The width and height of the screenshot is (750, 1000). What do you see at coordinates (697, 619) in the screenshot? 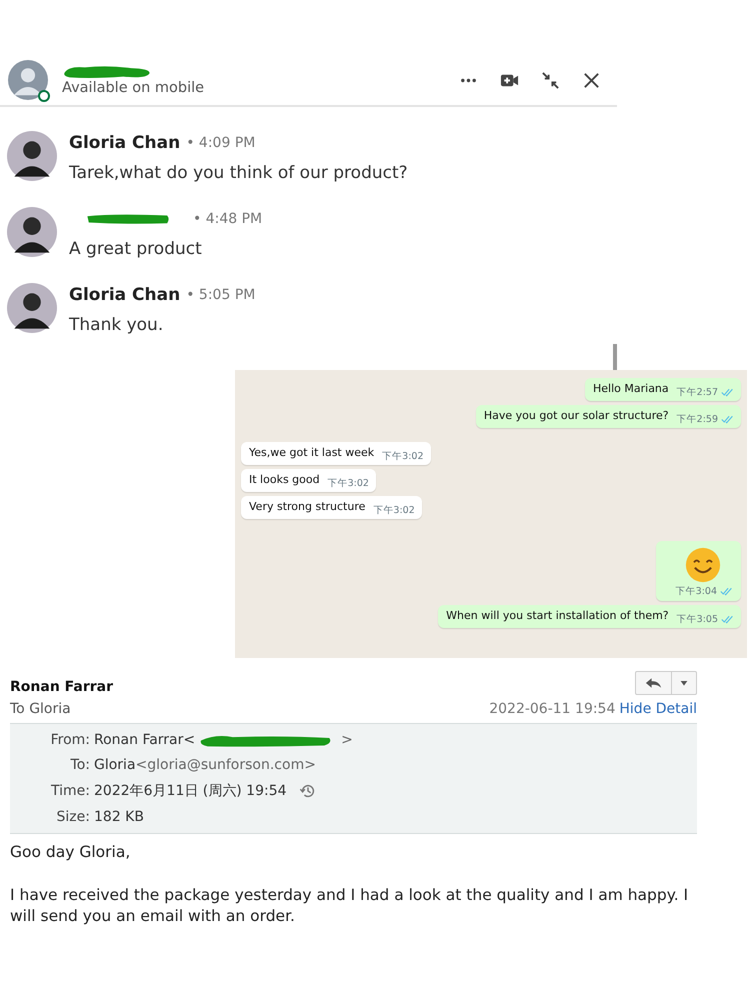
I see `message-time: 下午3:05` at bounding box center [697, 619].